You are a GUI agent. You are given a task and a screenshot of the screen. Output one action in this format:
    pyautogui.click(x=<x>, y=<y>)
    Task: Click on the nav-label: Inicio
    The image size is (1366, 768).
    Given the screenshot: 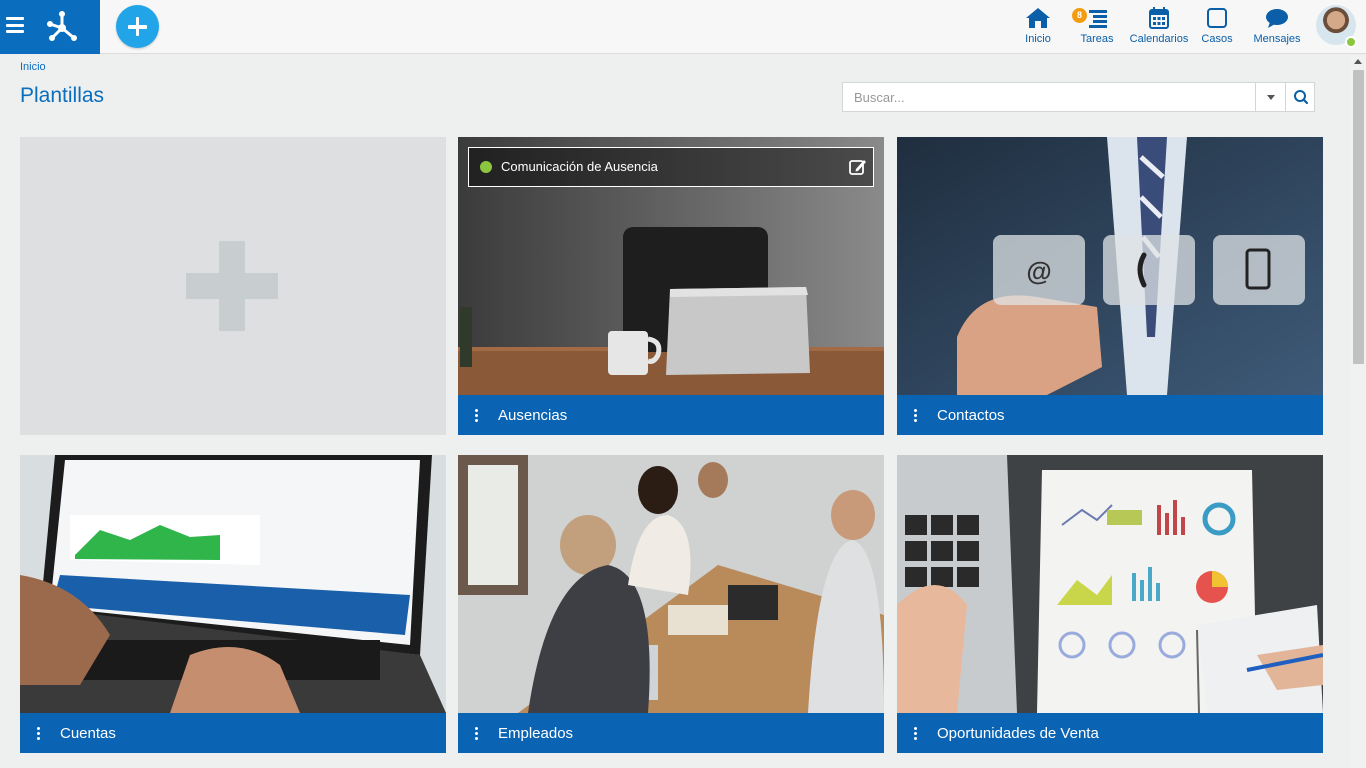 What is the action you would take?
    pyautogui.click(x=1038, y=39)
    